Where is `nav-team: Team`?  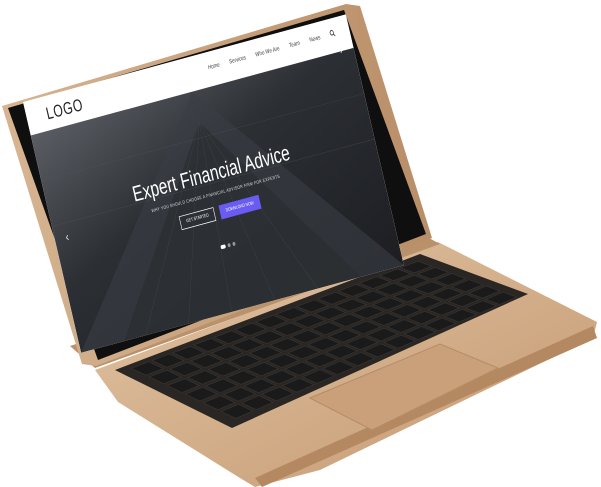 nav-team: Team is located at coordinates (294, 44).